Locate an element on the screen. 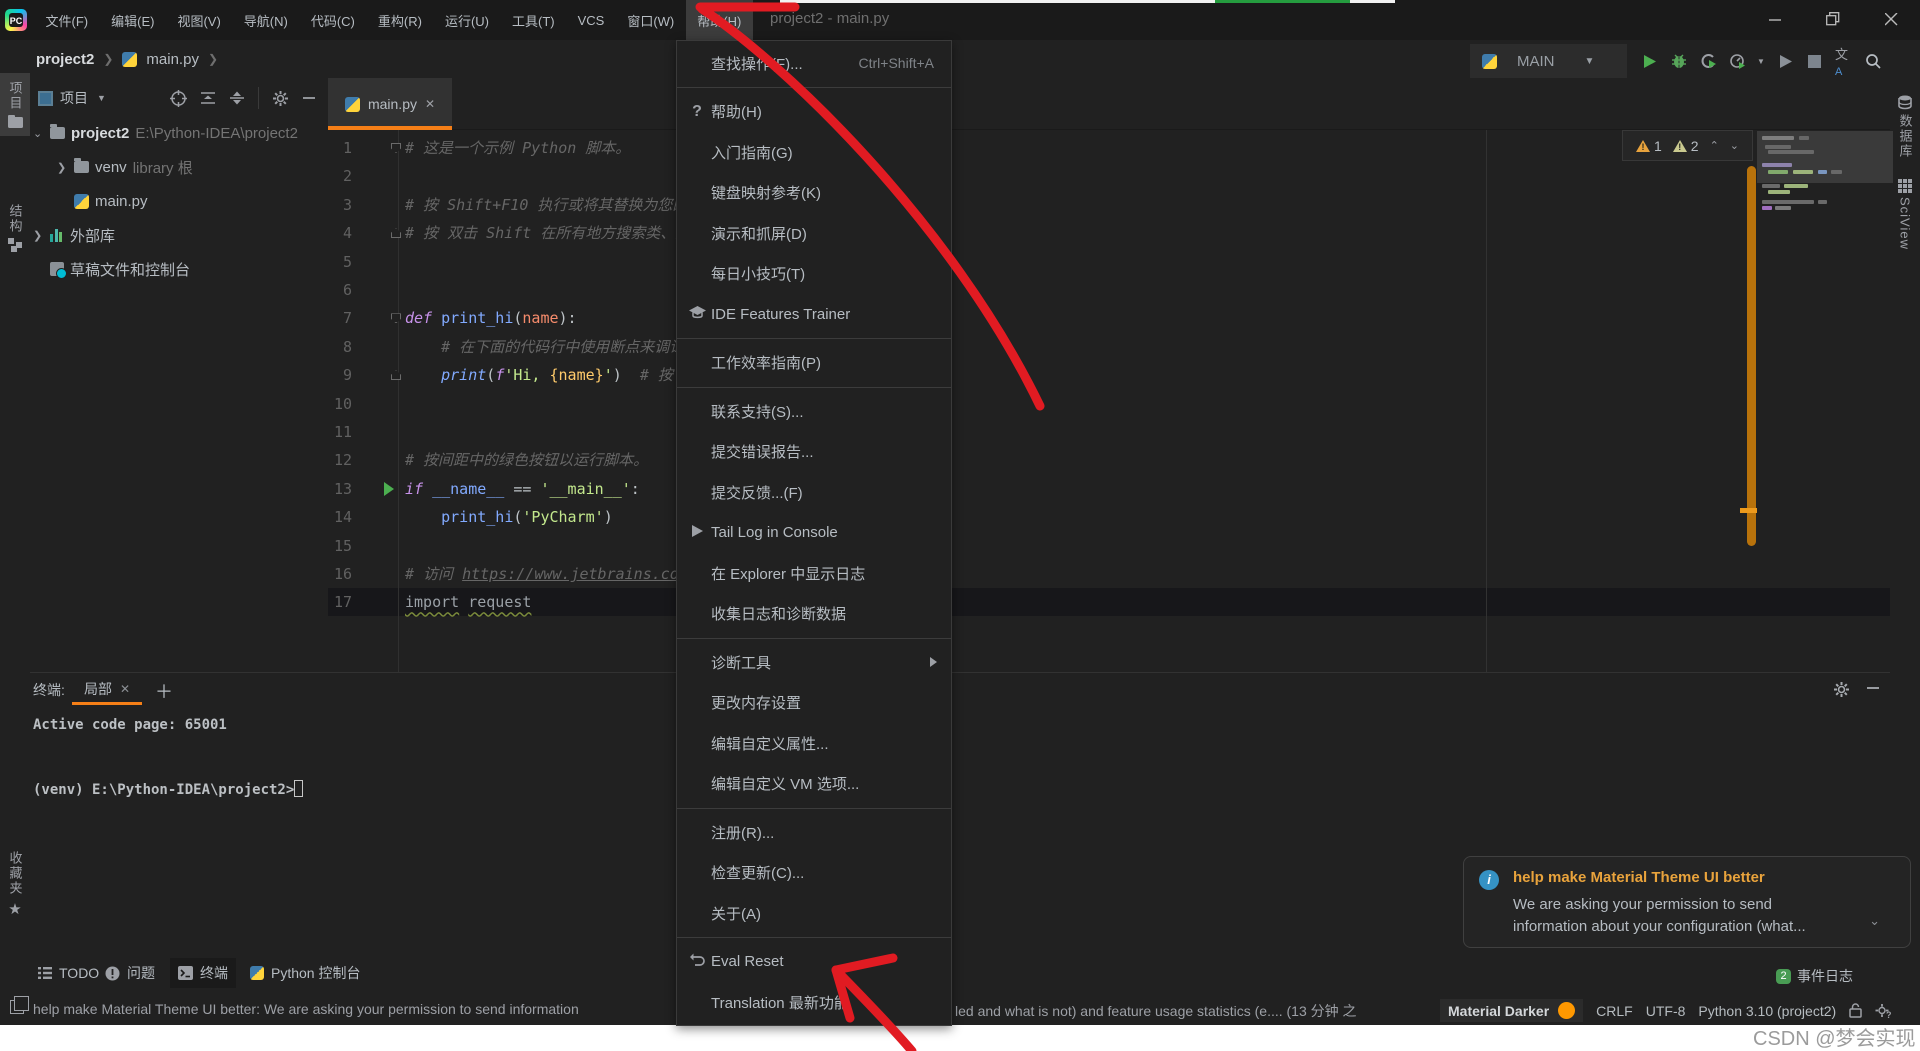  terminal-settings-gear-icon is located at coordinates (1841, 689).